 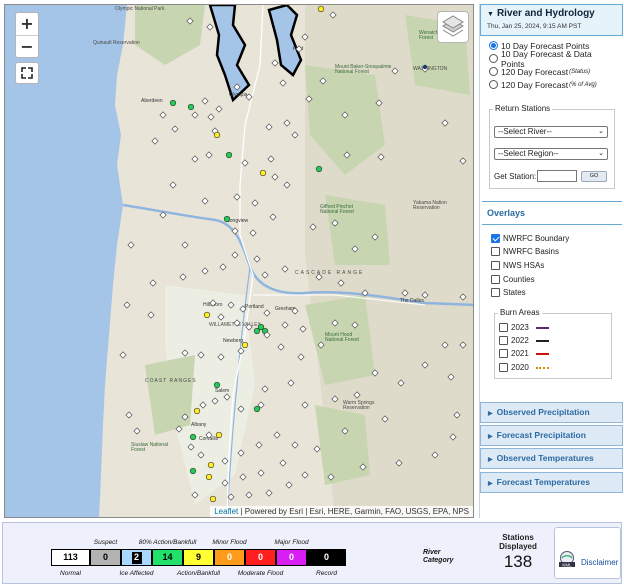 What do you see at coordinates (453, 27) in the screenshot?
I see `layers-button` at bounding box center [453, 27].